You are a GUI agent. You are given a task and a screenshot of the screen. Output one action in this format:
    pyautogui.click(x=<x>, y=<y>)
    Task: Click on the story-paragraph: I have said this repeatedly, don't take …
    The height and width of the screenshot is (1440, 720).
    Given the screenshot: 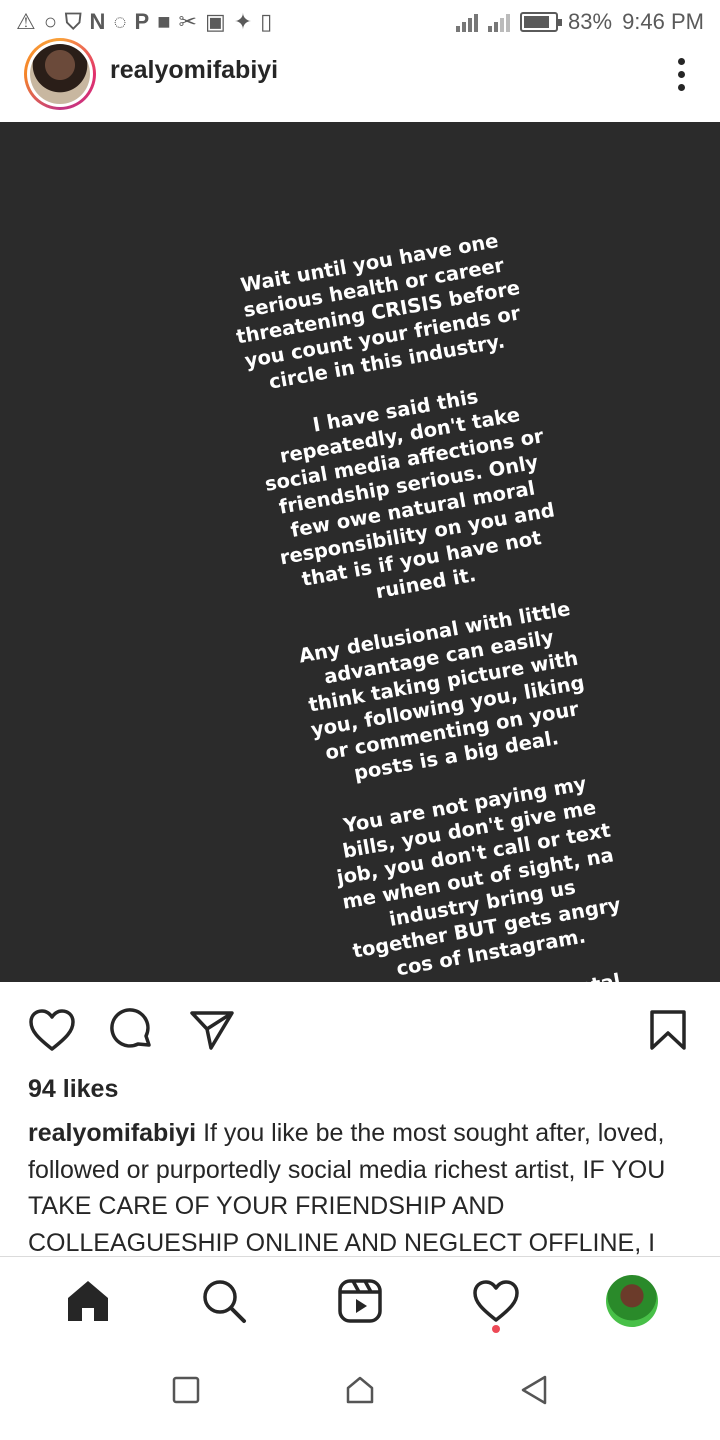 What is the action you would take?
    pyautogui.click(x=410, y=494)
    